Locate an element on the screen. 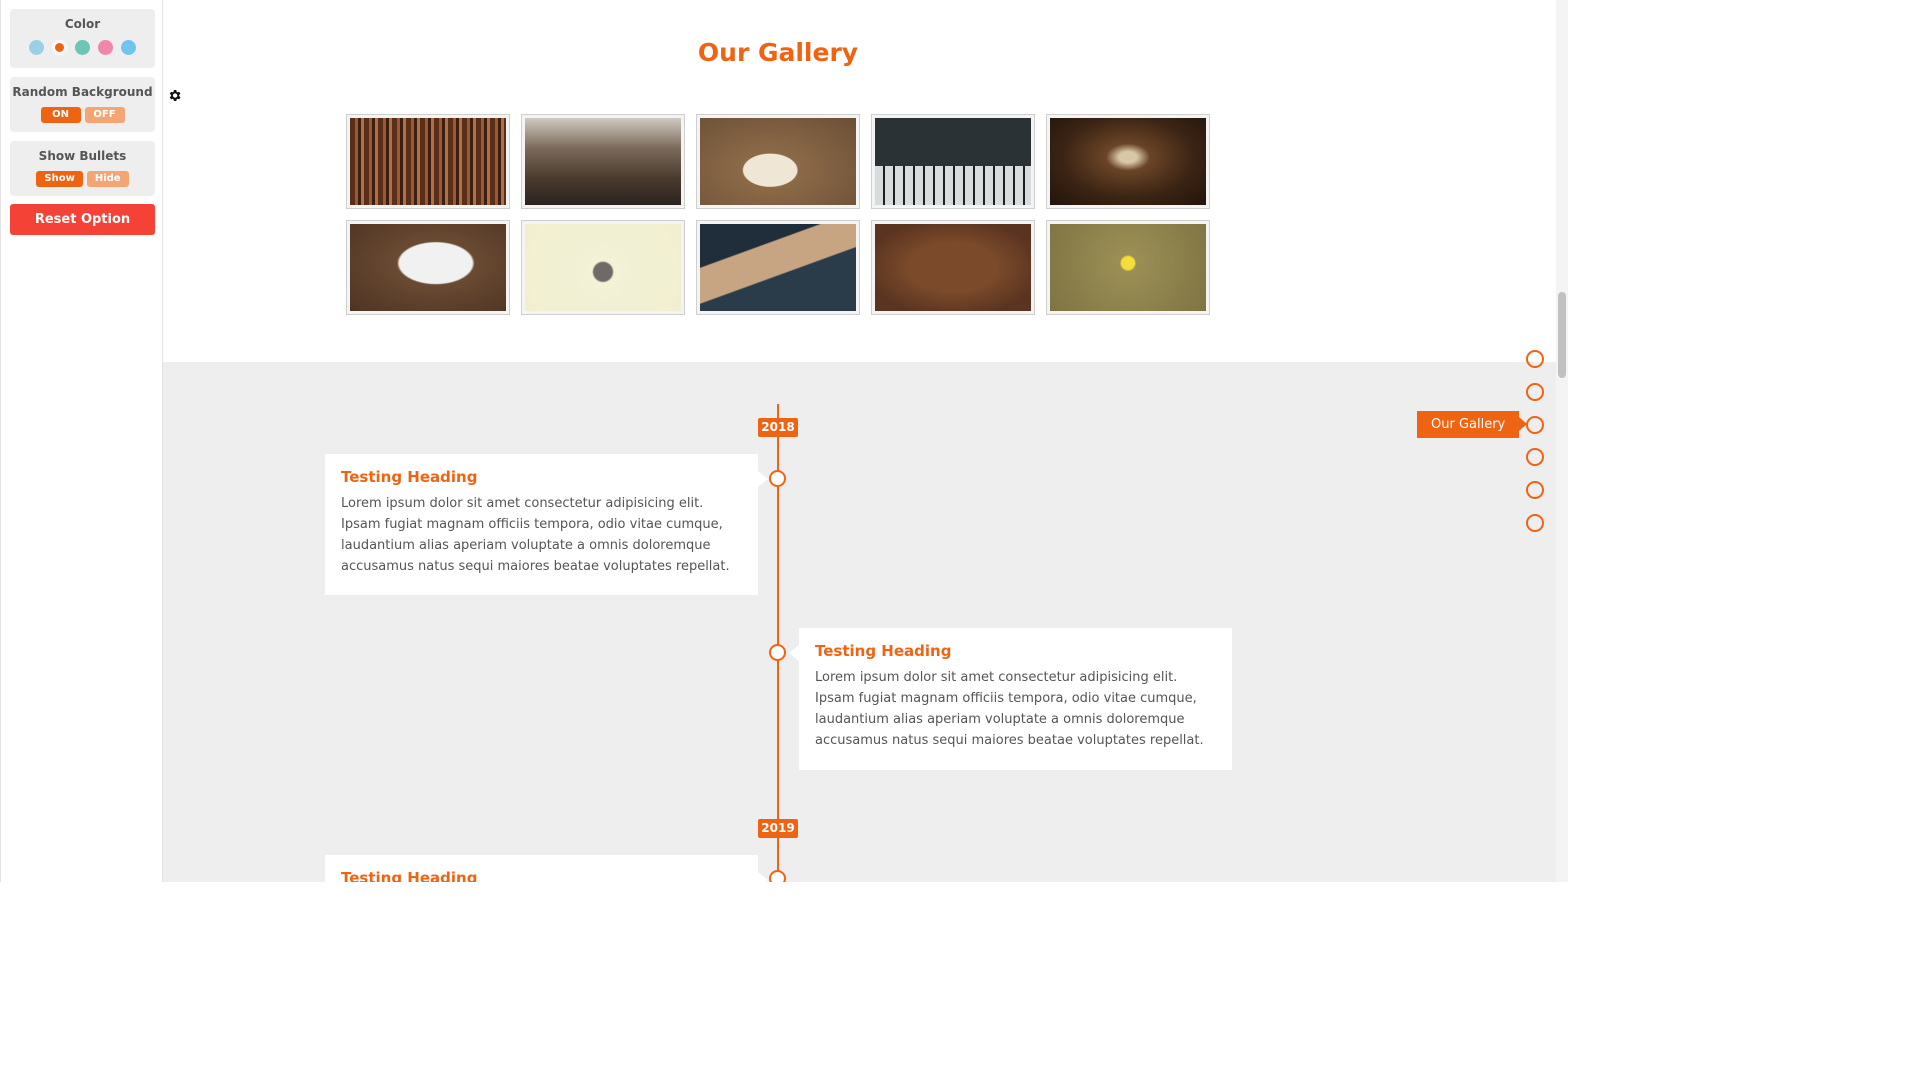 The height and width of the screenshot is (1080, 1920). random-background-label: Random Background is located at coordinates (82, 92).